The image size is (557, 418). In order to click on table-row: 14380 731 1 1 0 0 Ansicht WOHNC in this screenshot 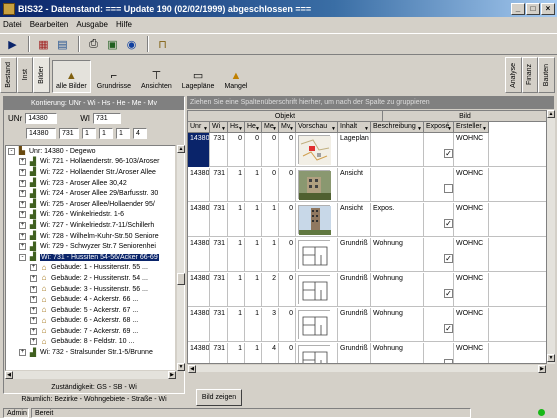, I will do `click(367, 185)`.